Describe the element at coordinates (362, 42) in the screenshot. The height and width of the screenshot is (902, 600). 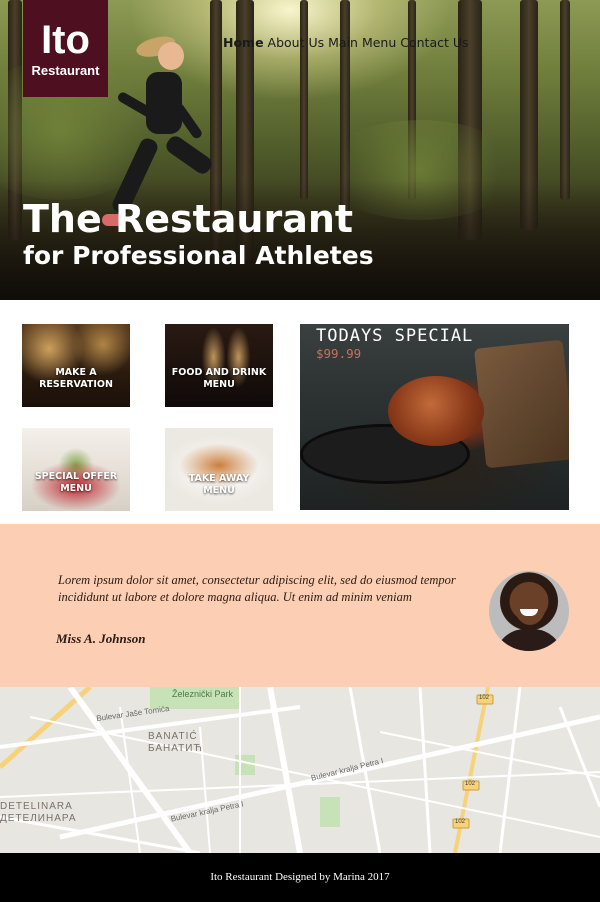
I see `nav-main-menu: Main Menu` at that location.